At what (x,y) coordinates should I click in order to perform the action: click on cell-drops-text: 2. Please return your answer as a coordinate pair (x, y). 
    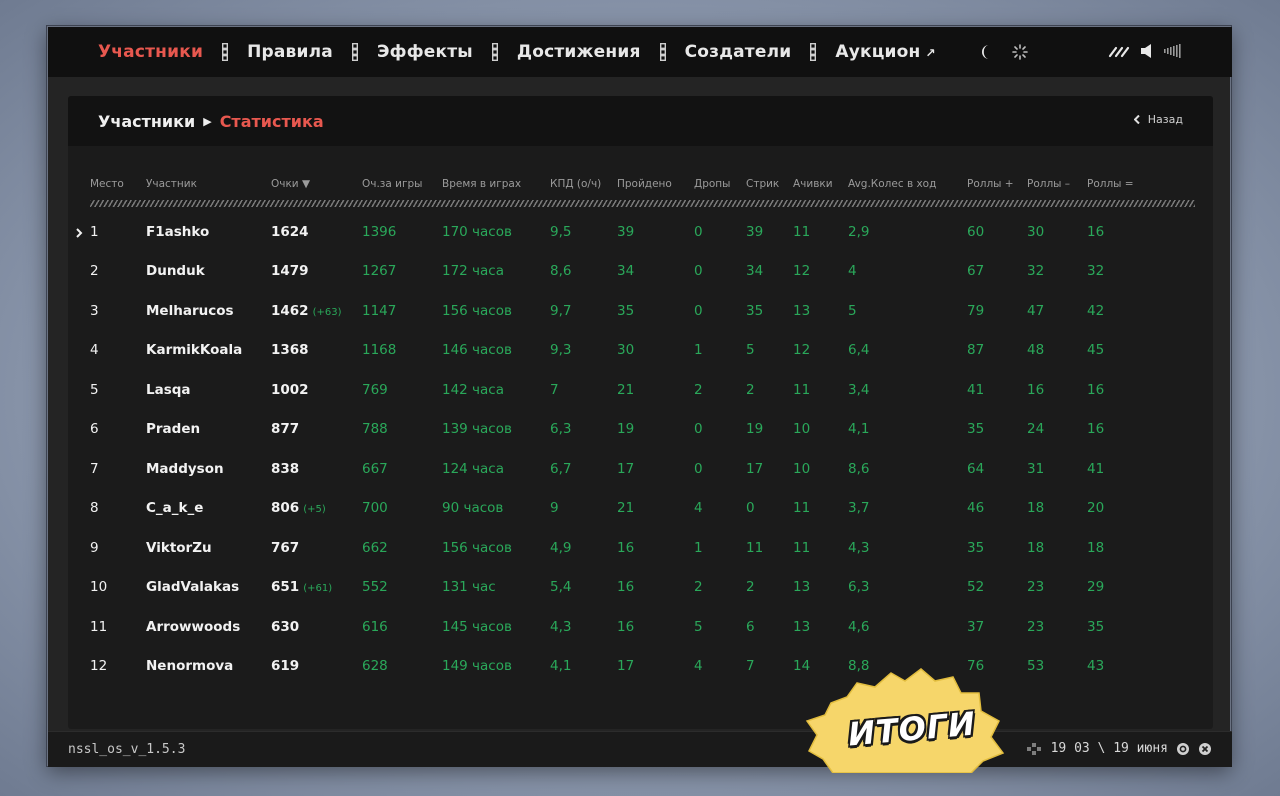
    Looking at the image, I should click on (698, 587).